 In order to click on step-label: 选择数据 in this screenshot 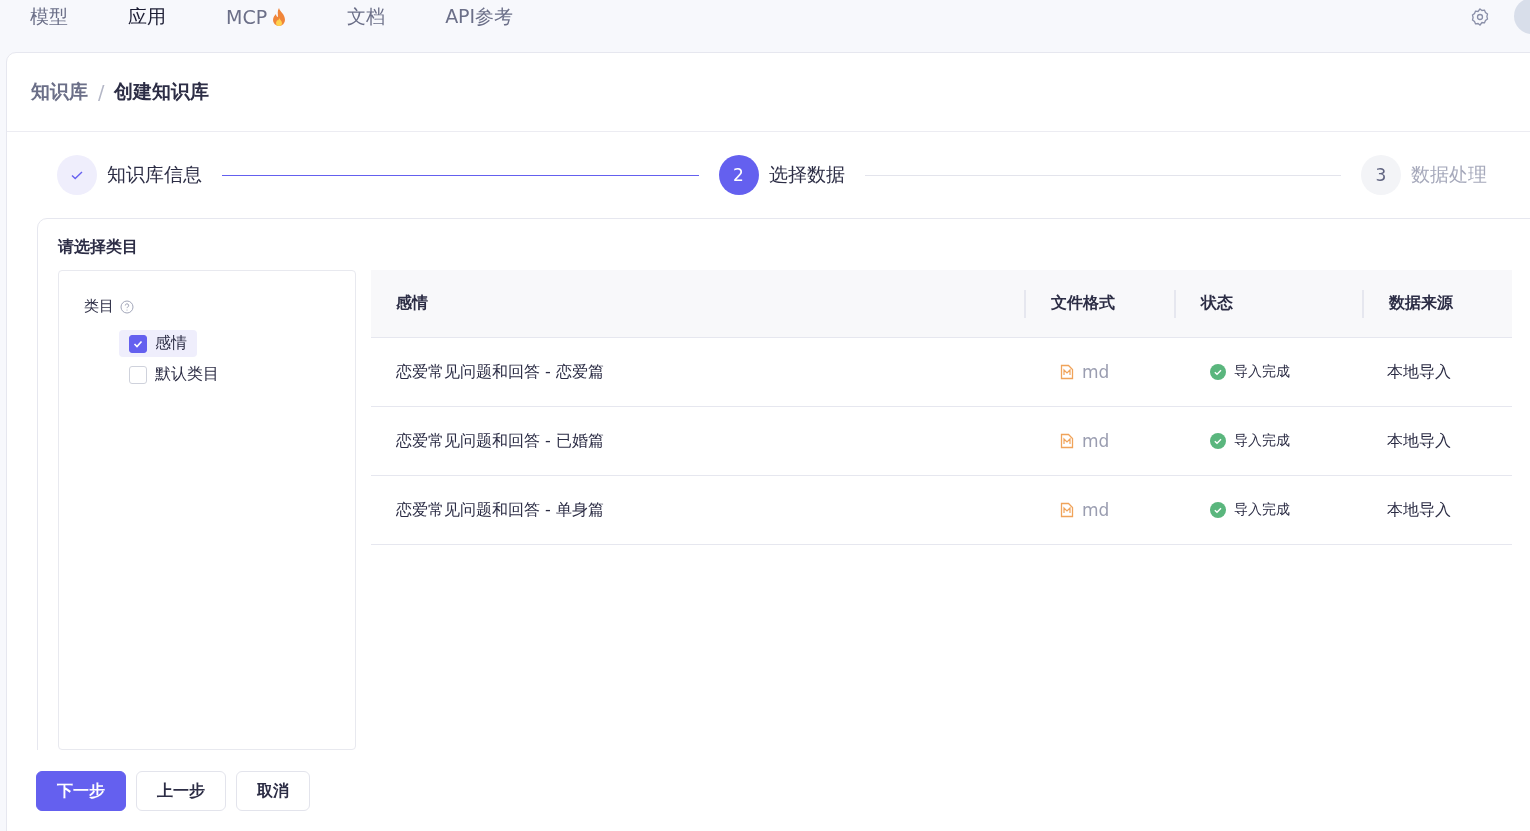, I will do `click(806, 174)`.